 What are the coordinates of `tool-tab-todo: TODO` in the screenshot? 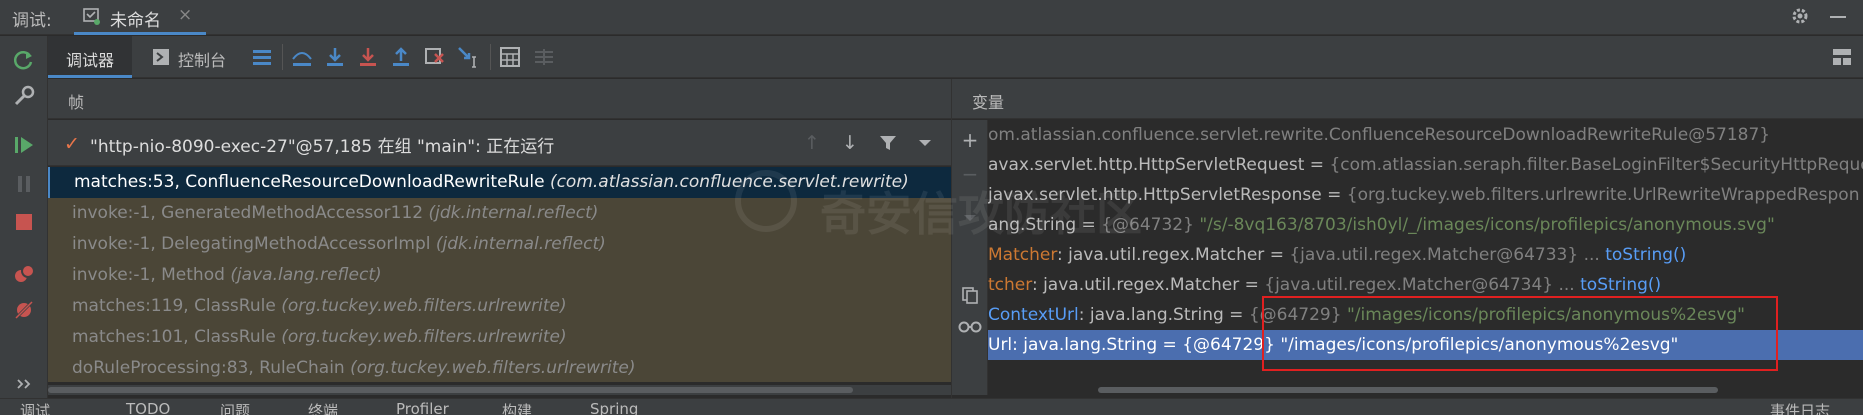 It's located at (148, 407).